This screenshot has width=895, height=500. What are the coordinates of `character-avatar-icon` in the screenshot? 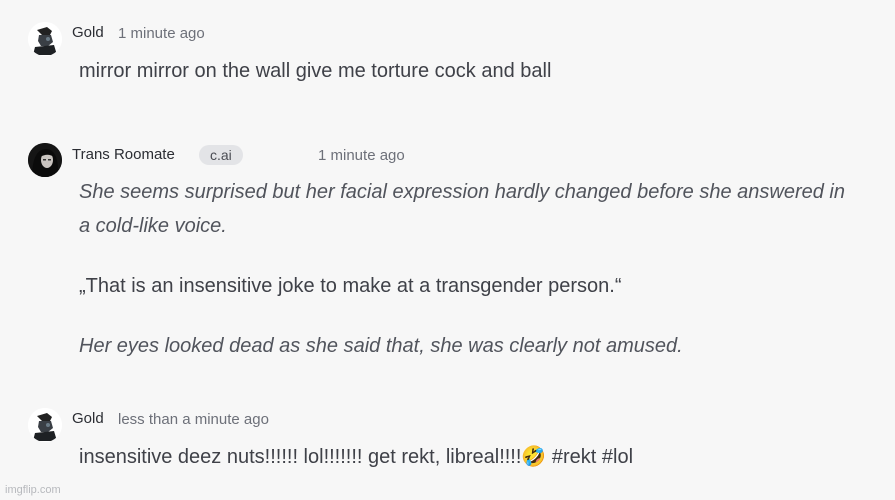 It's located at (45, 160).